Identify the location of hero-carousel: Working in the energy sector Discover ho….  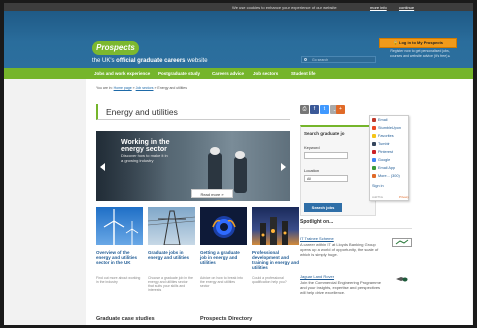
(193, 166).